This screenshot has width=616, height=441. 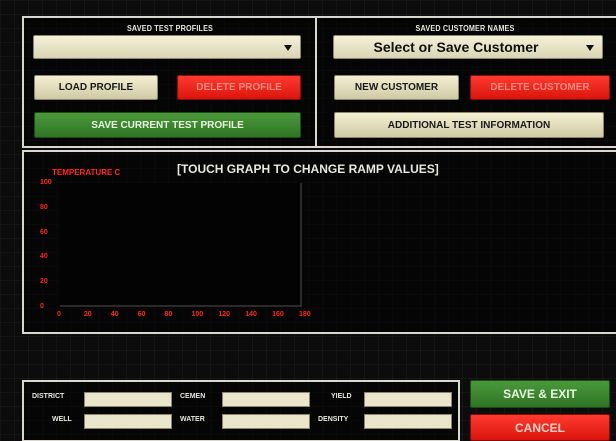 I want to click on profile-dropdown, so click(x=167, y=47).